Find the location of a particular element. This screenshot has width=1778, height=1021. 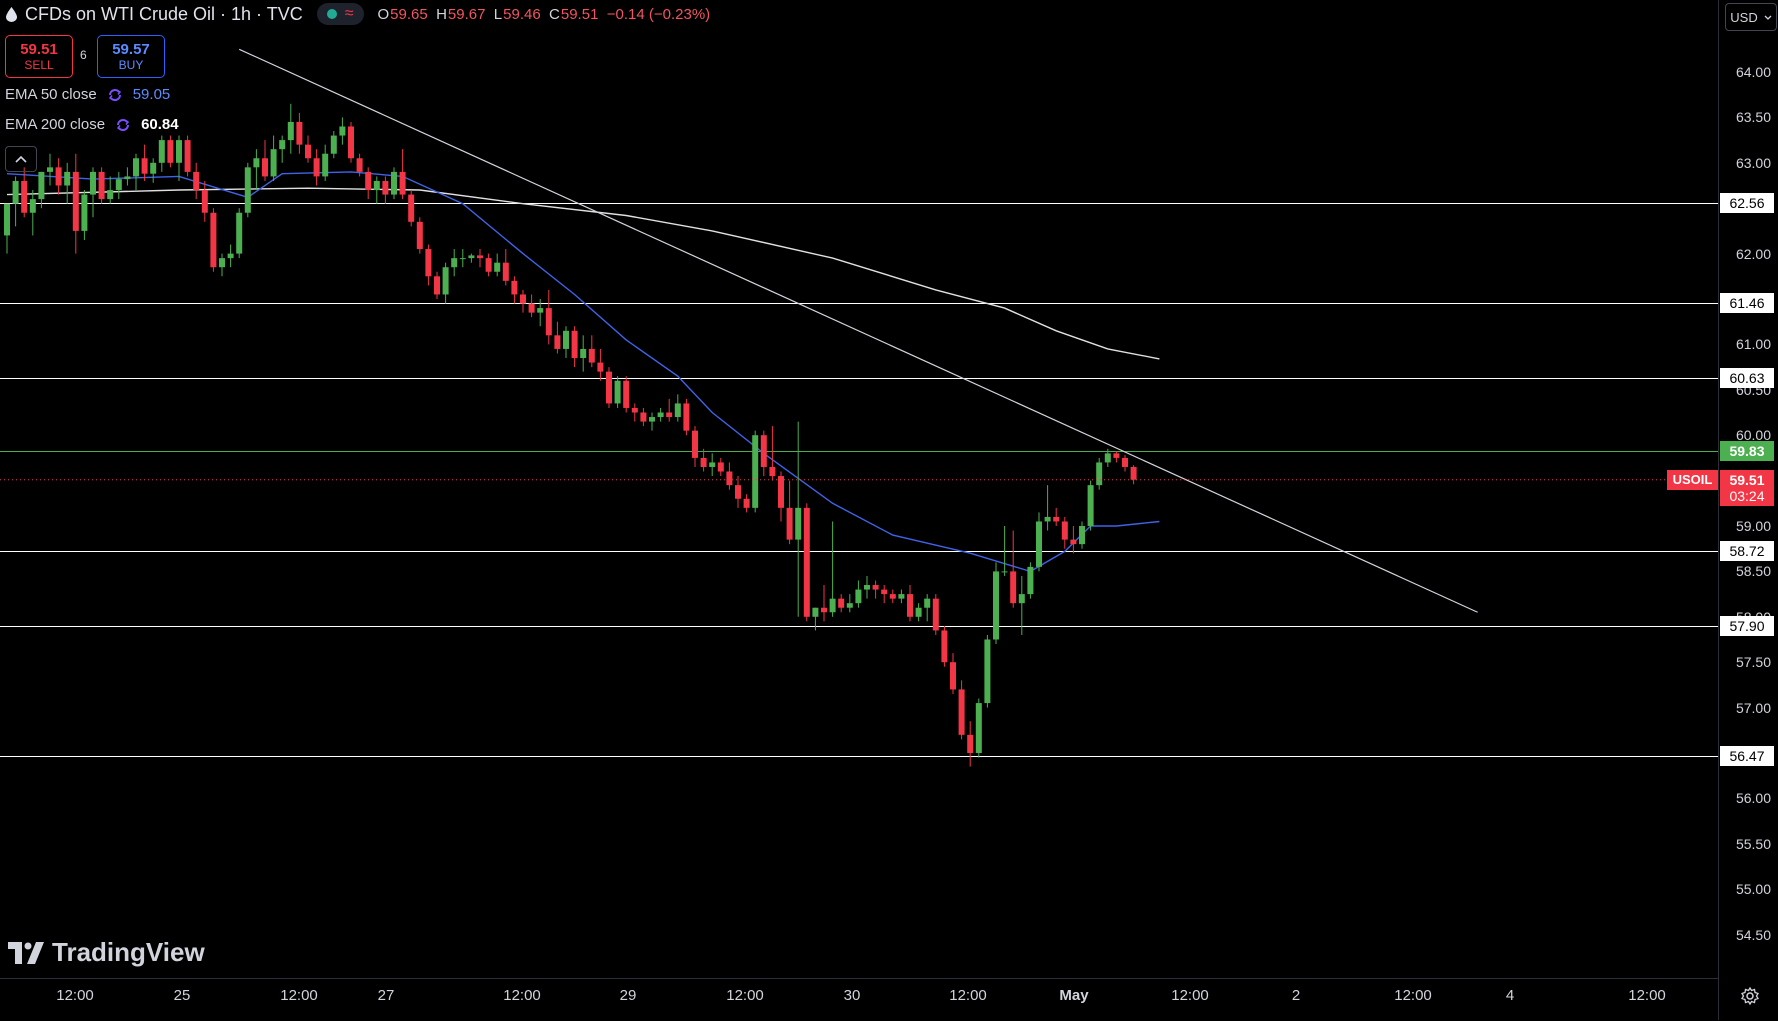

tradingview-logo: TradingView is located at coordinates (106, 952).